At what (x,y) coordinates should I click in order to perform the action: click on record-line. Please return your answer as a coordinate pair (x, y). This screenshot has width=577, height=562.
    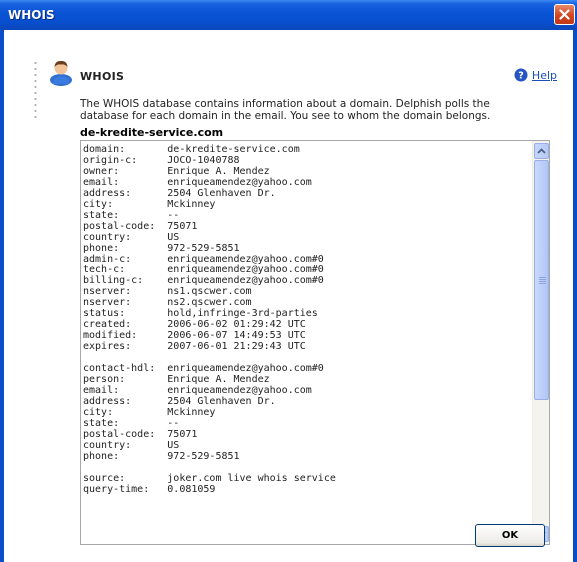
    Looking at the image, I should click on (307, 468).